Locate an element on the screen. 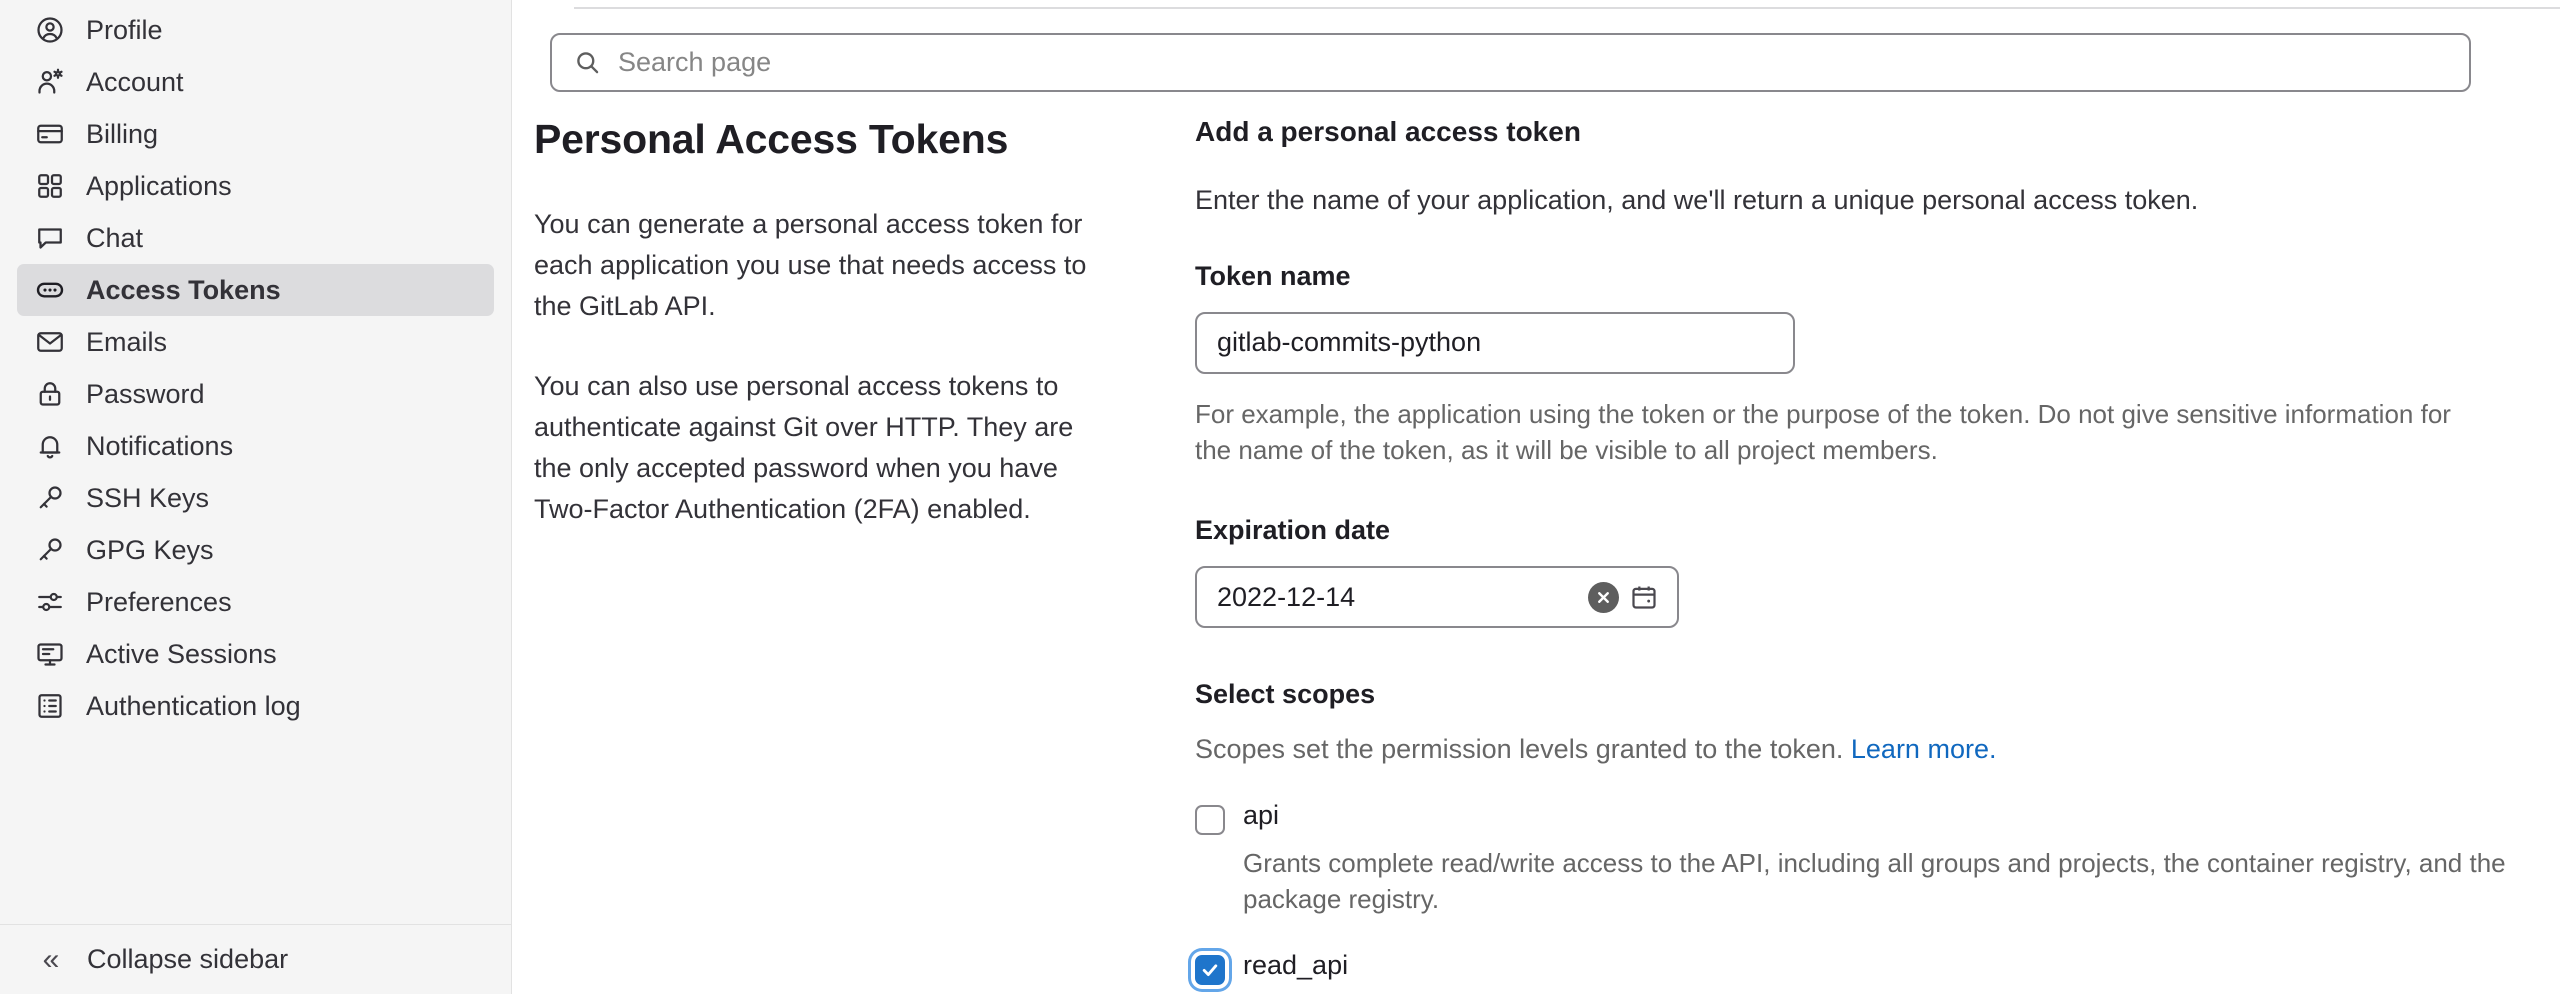 This screenshot has width=2560, height=994. expiration-date-value: 2022-12-14 is located at coordinates (1286, 596).